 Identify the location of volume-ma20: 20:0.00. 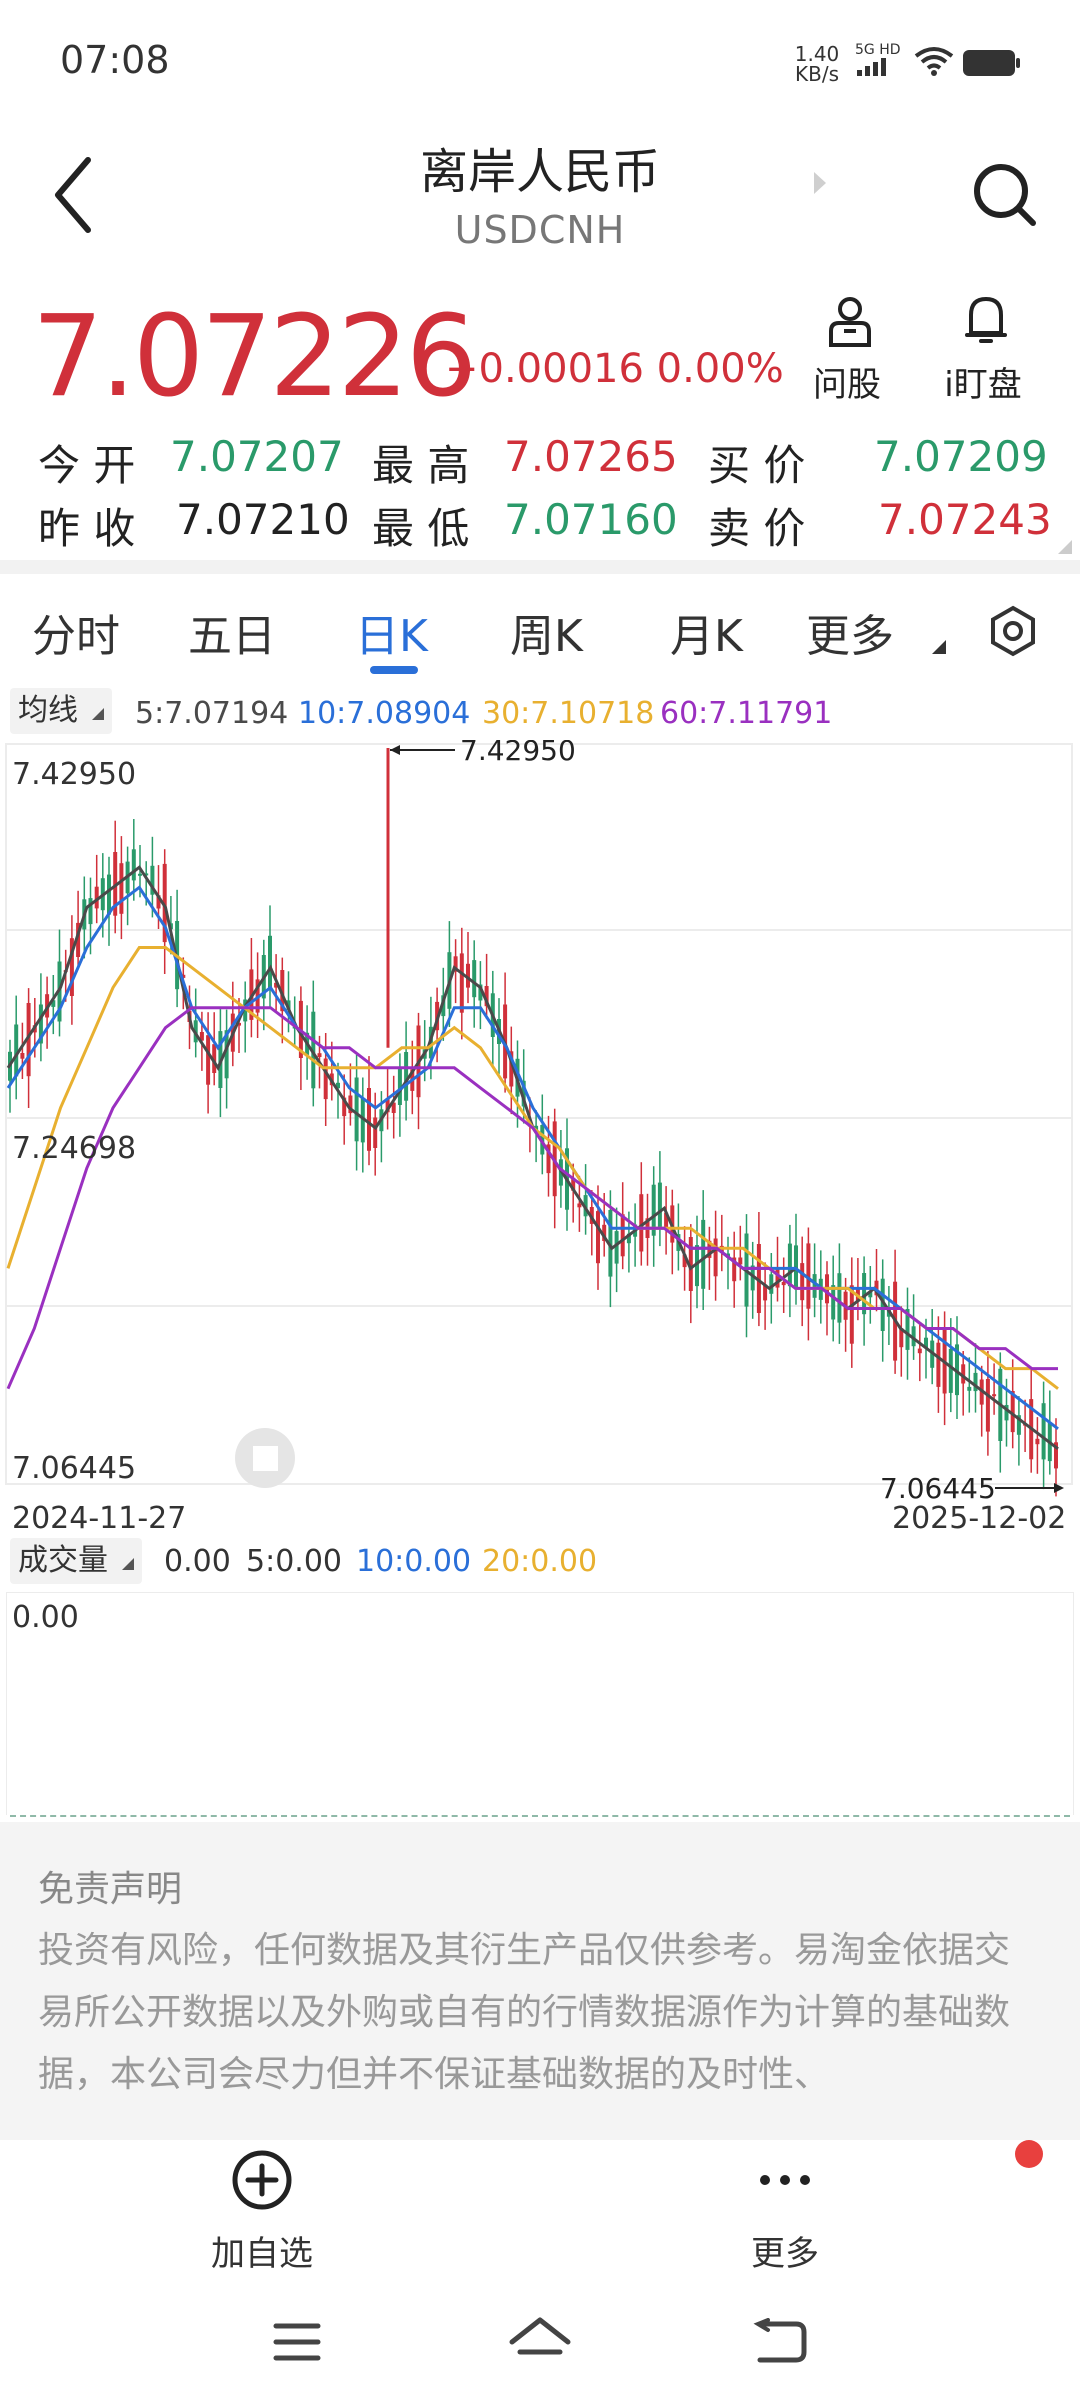
(540, 1561).